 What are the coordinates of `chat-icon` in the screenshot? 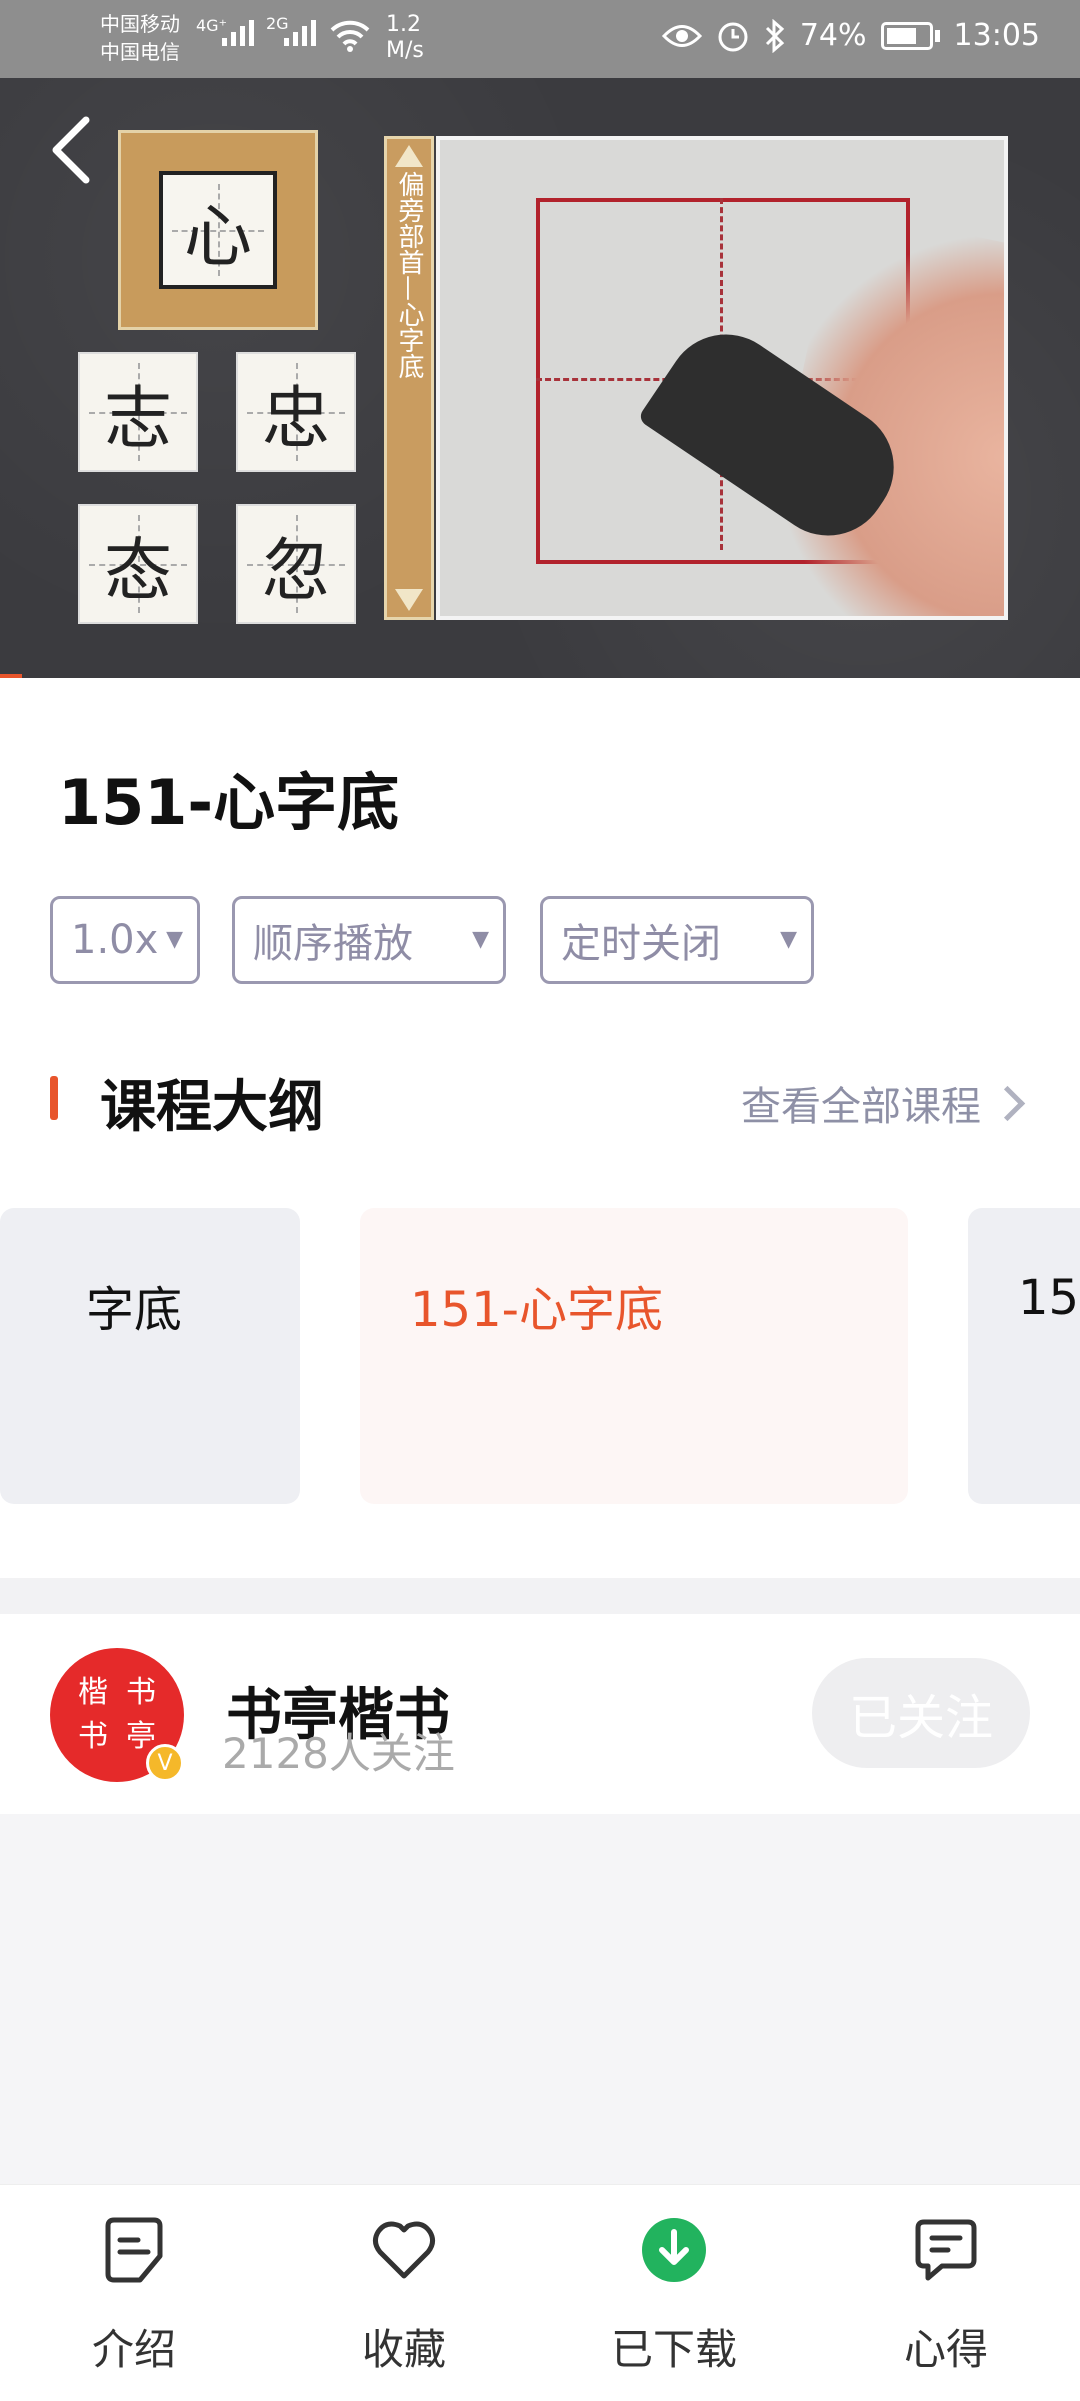 It's located at (946, 2250).